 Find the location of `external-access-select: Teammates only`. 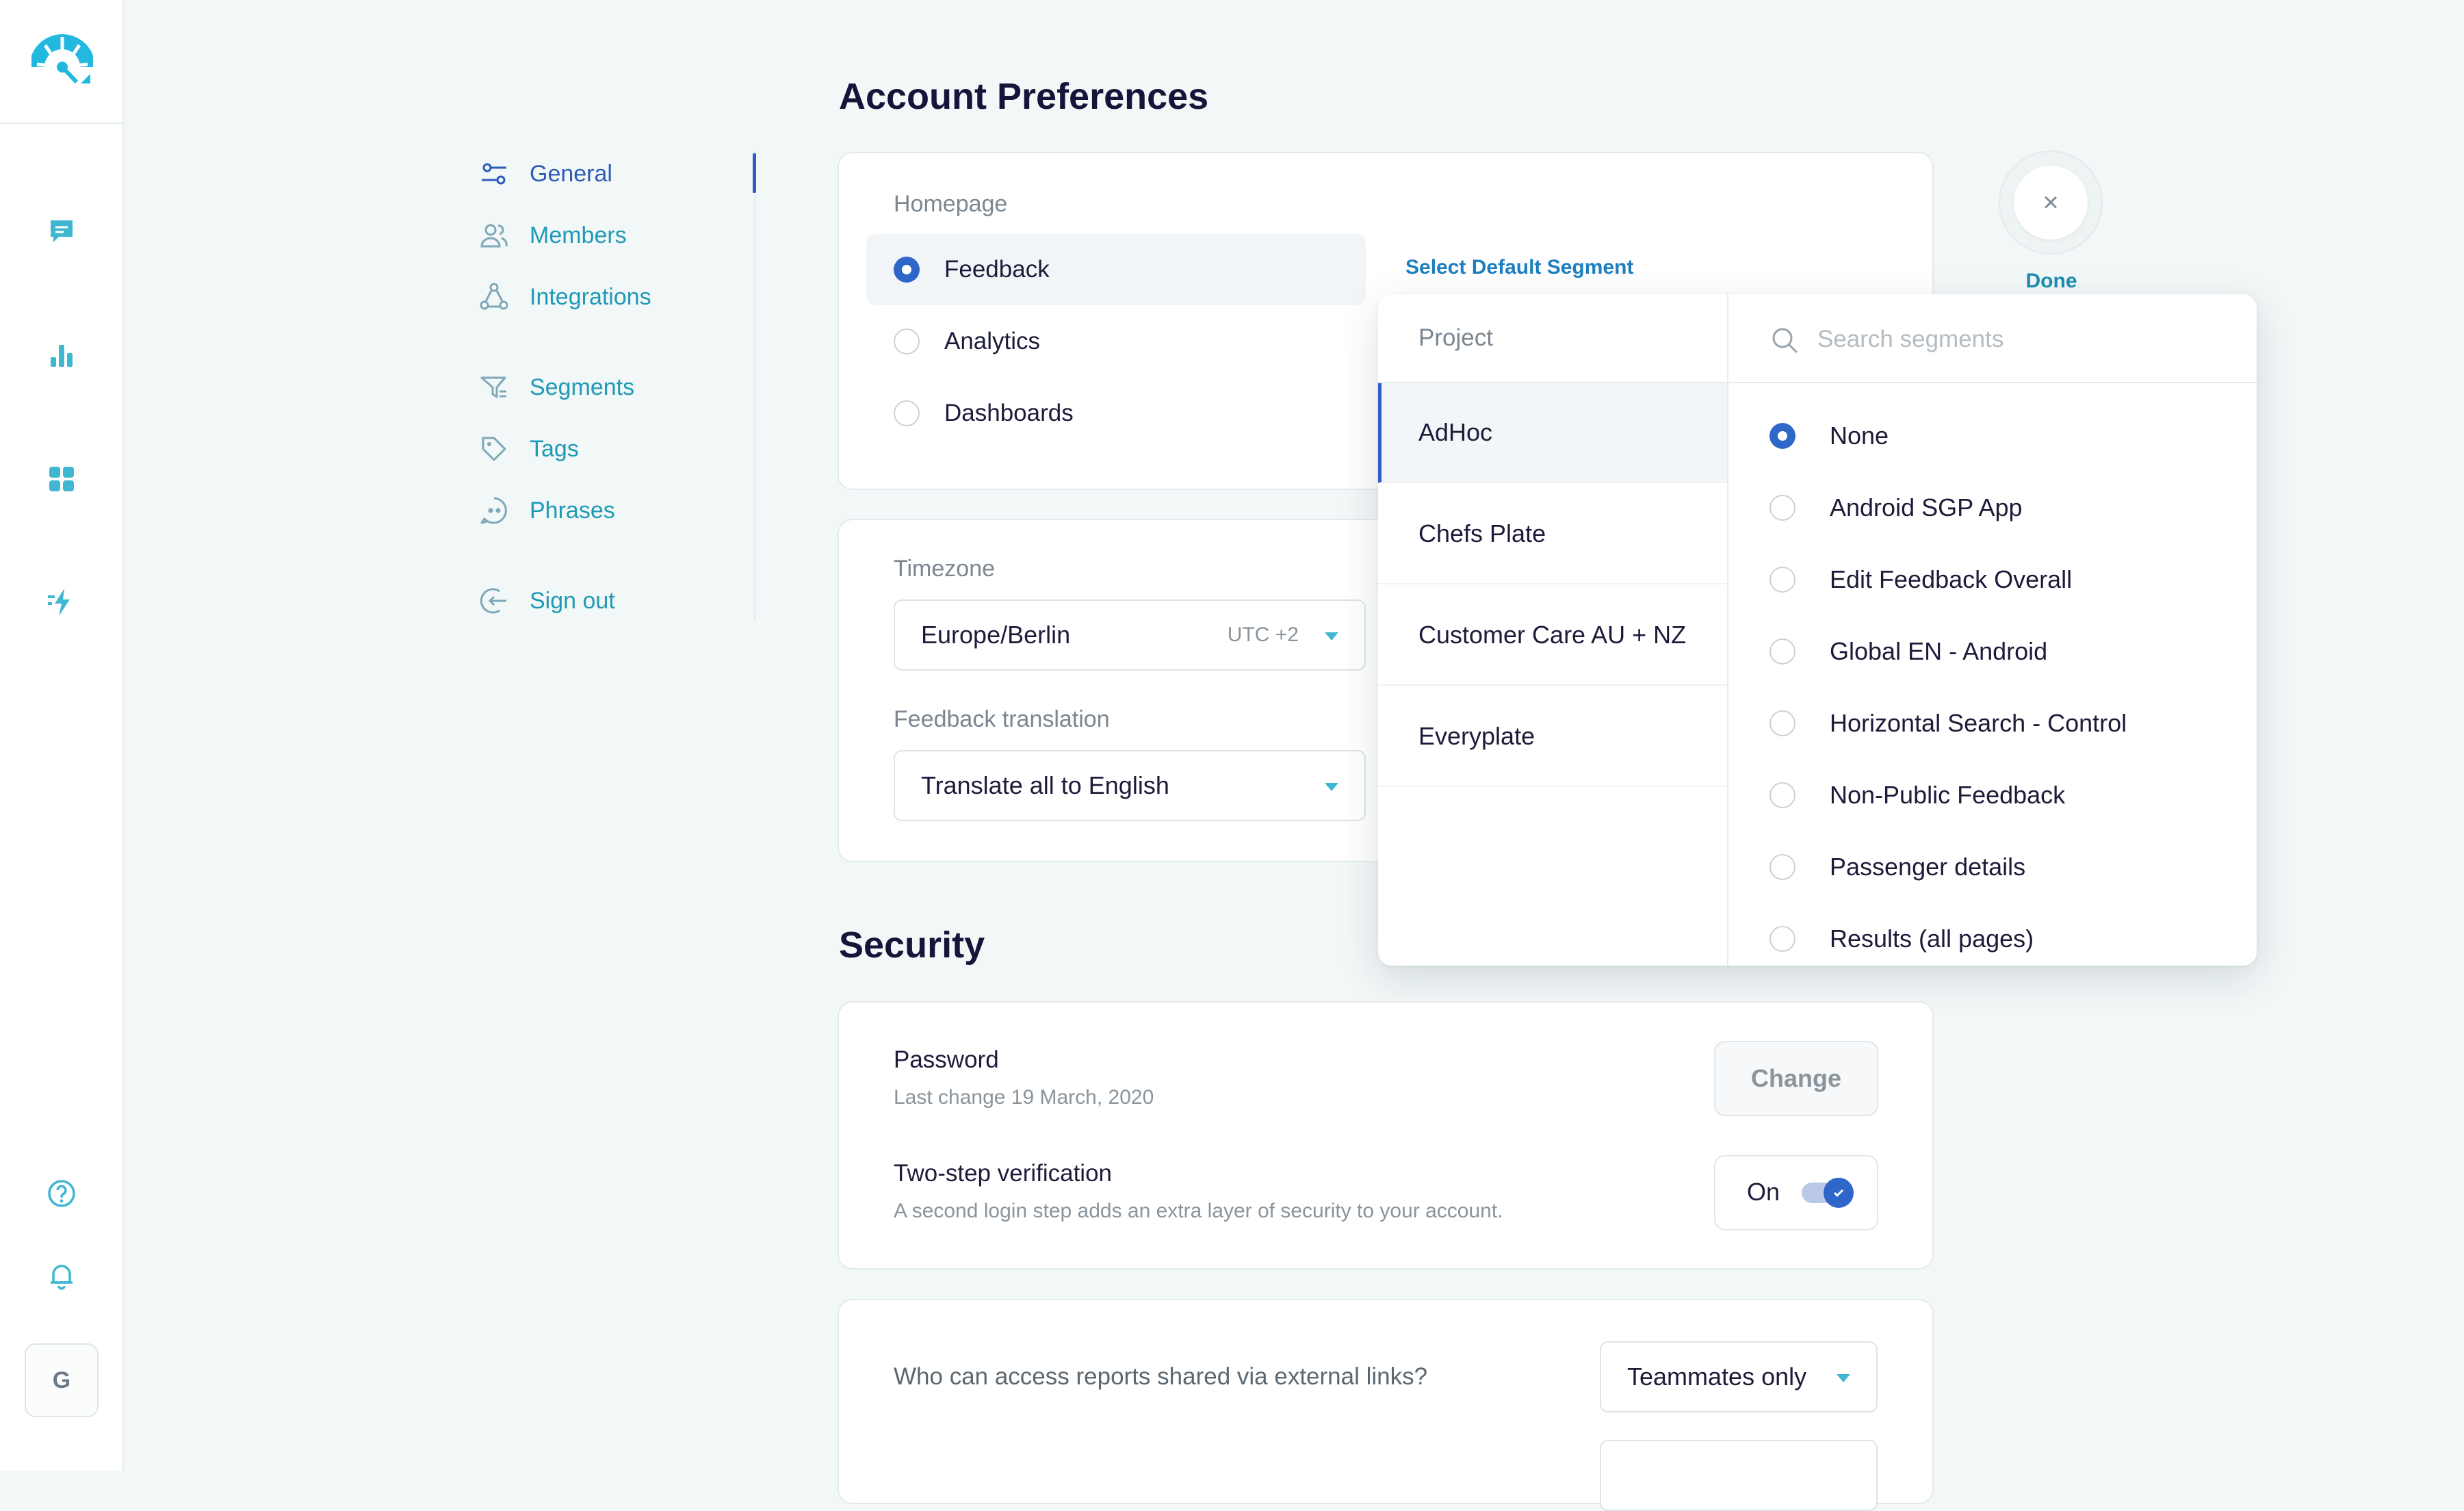

external-access-select: Teammates only is located at coordinates (1739, 1376).